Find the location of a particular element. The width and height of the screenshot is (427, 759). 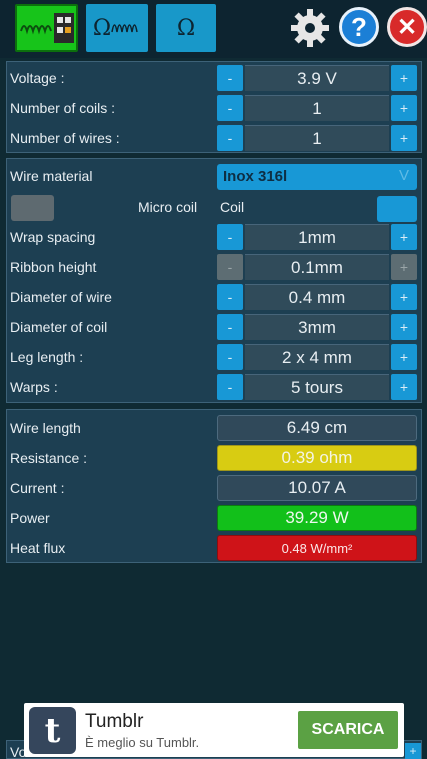

coils-minus-button: - is located at coordinates (230, 108).